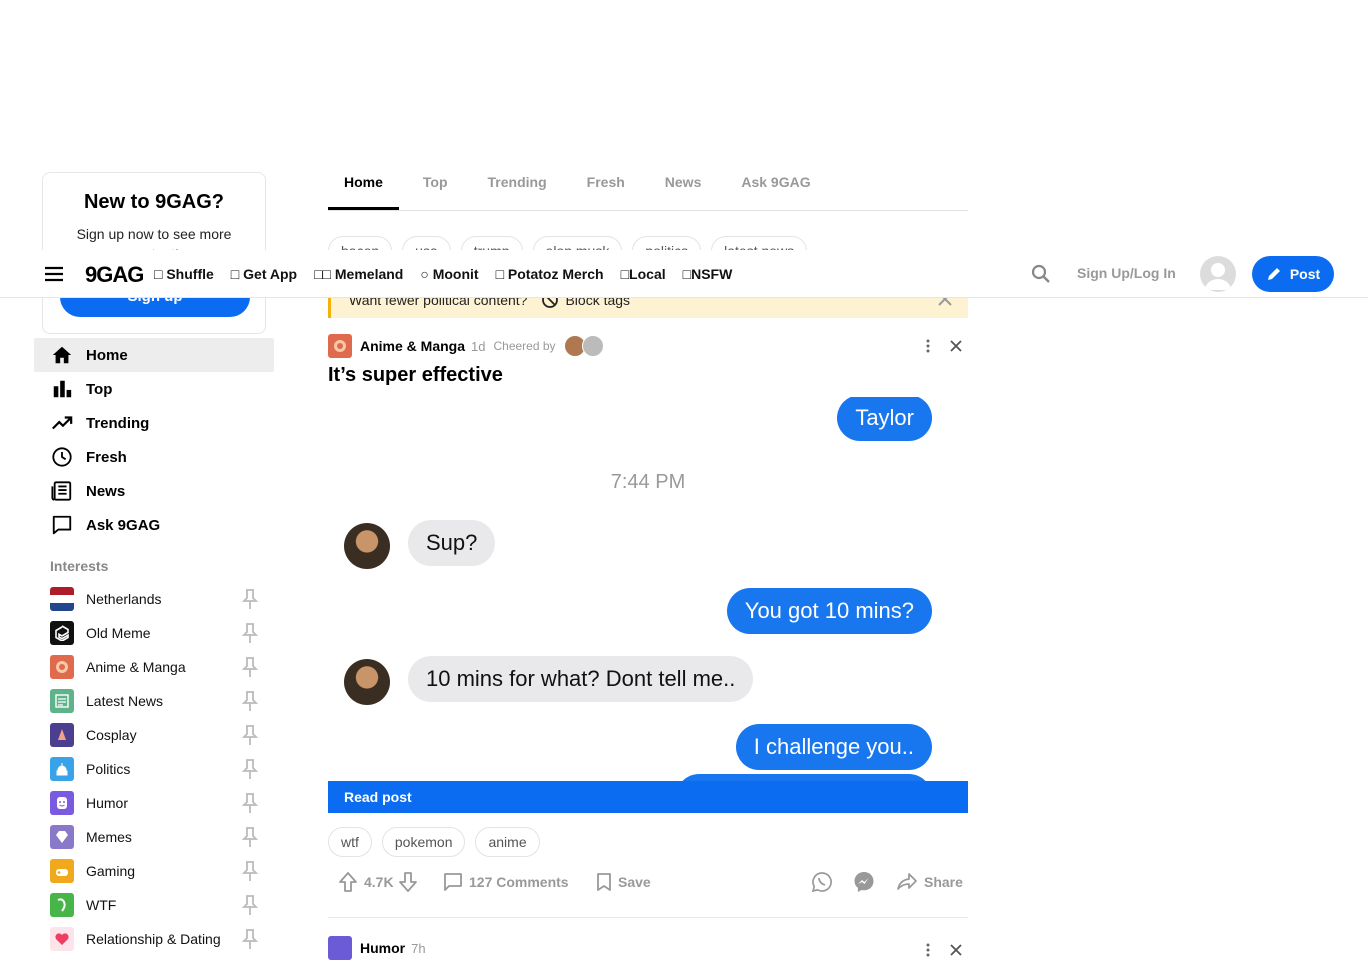  Describe the element at coordinates (623, 882) in the screenshot. I see `save-button: Save` at that location.